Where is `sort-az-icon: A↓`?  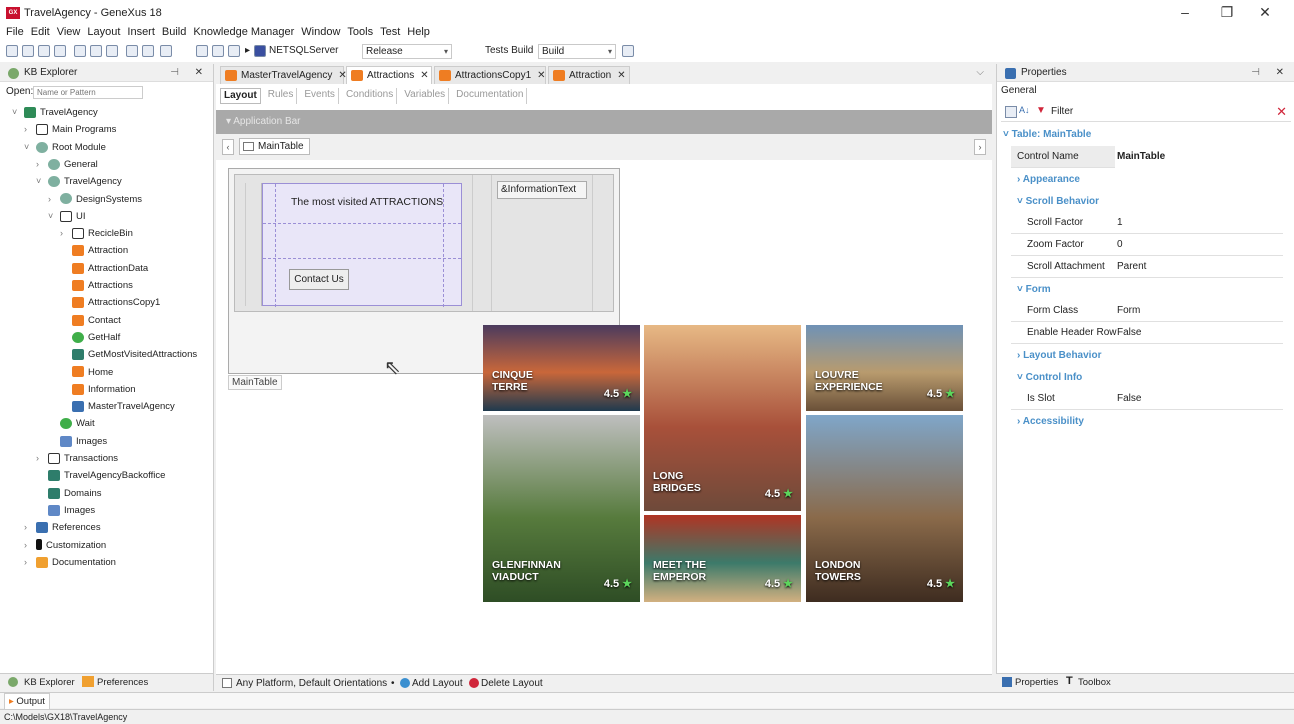
sort-az-icon: A↓ is located at coordinates (1024, 110).